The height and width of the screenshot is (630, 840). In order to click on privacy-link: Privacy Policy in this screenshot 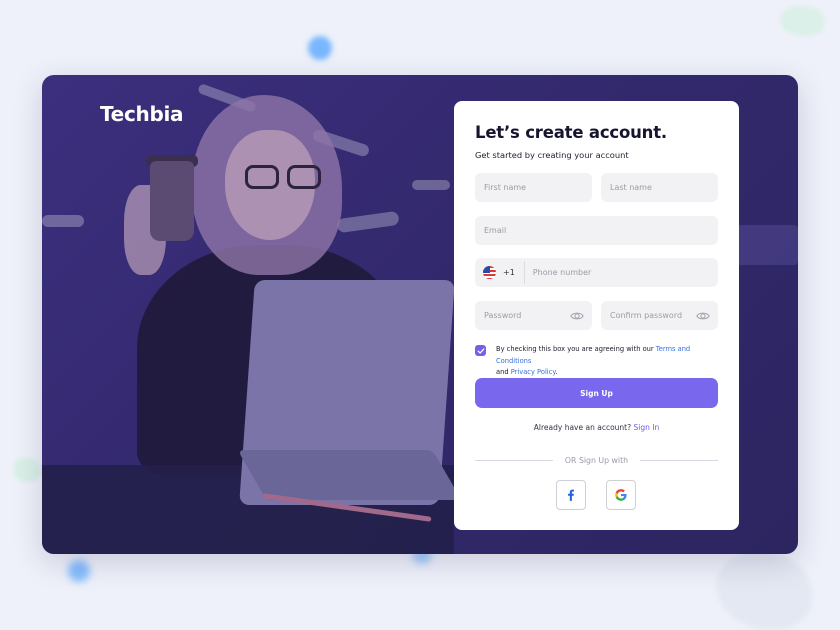, I will do `click(533, 372)`.